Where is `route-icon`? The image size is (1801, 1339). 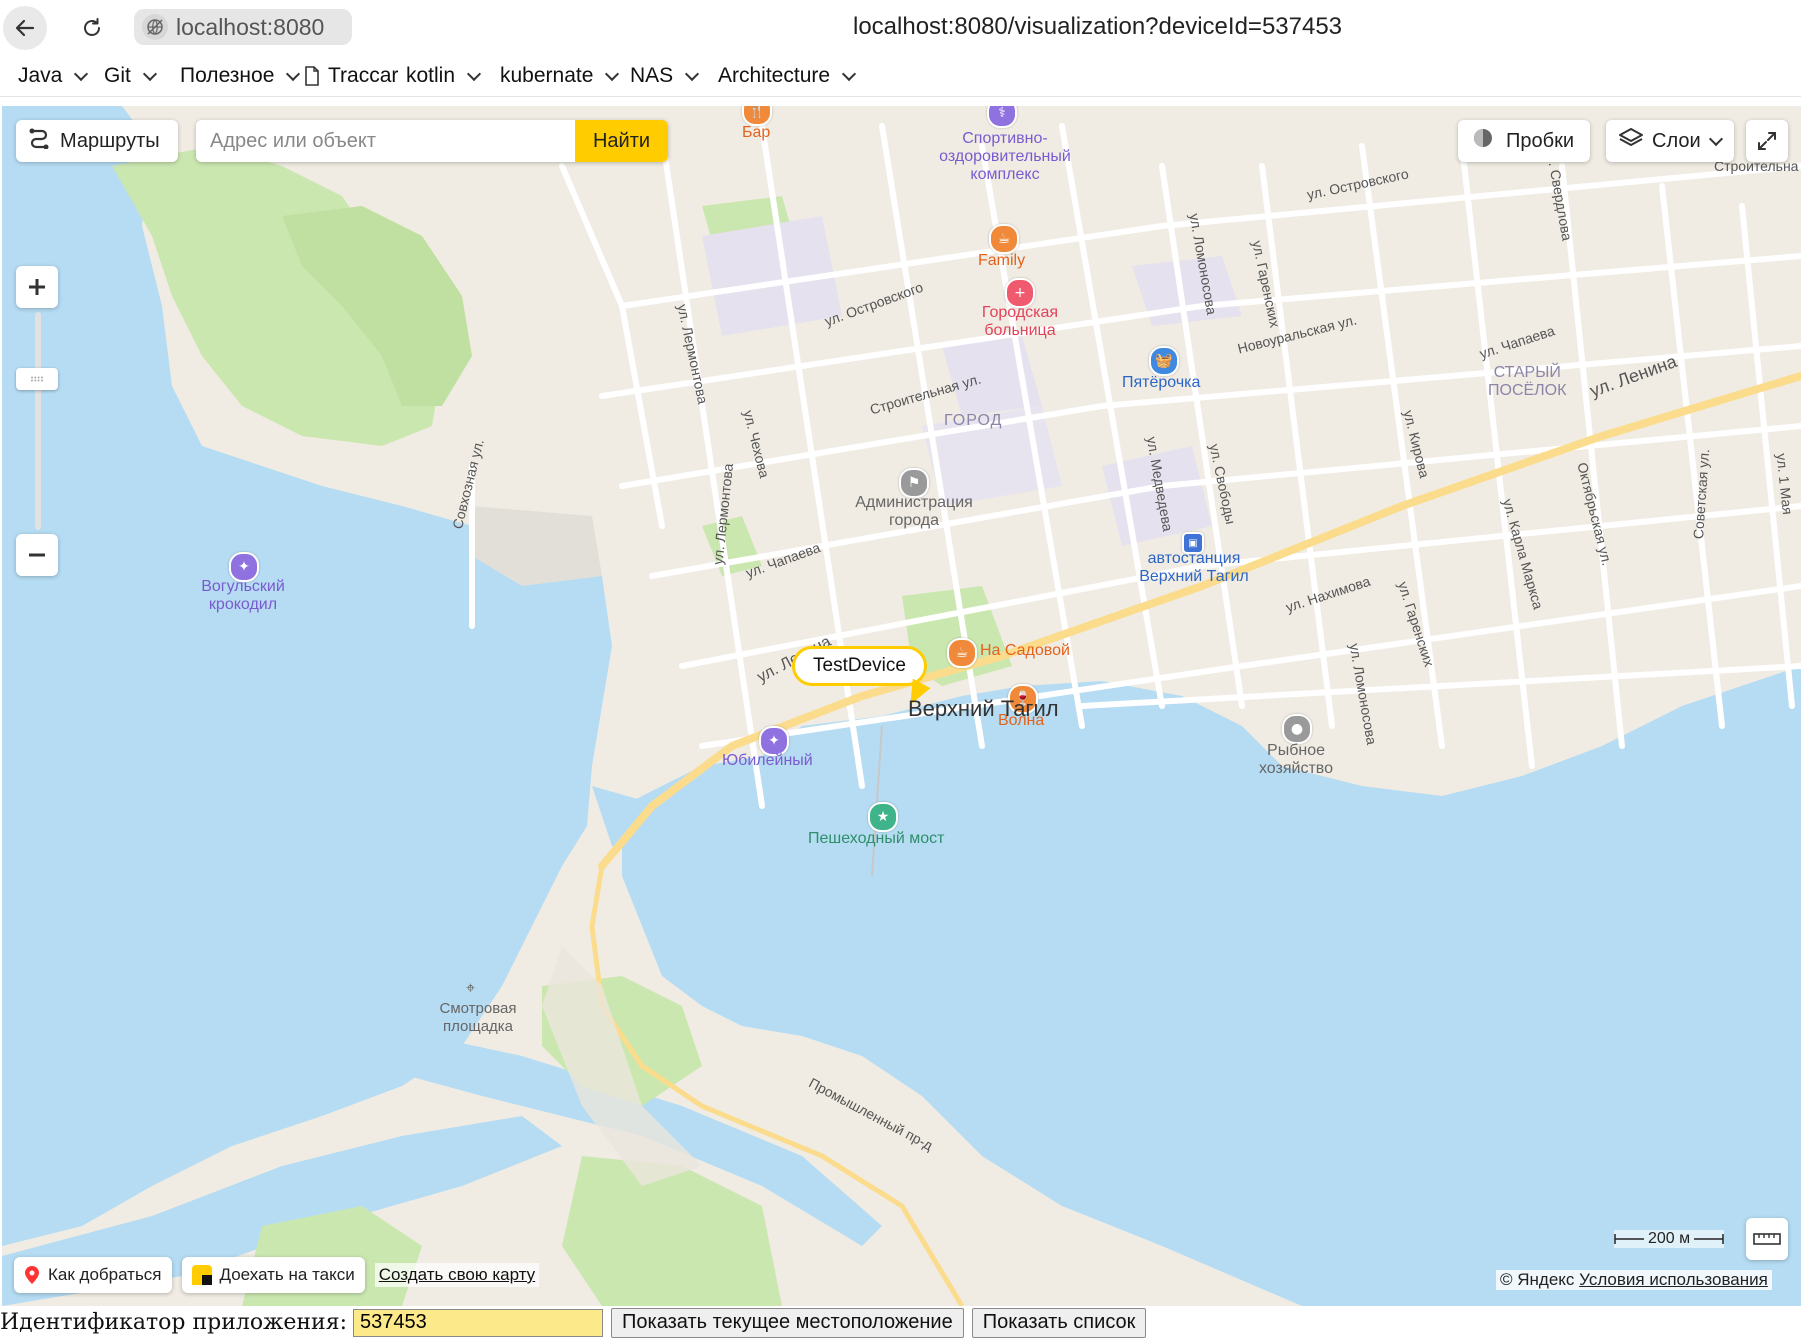 route-icon is located at coordinates (39, 141).